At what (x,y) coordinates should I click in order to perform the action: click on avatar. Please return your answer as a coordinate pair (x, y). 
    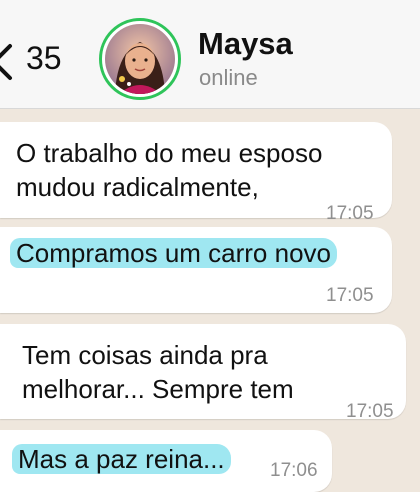
    Looking at the image, I should click on (140, 59).